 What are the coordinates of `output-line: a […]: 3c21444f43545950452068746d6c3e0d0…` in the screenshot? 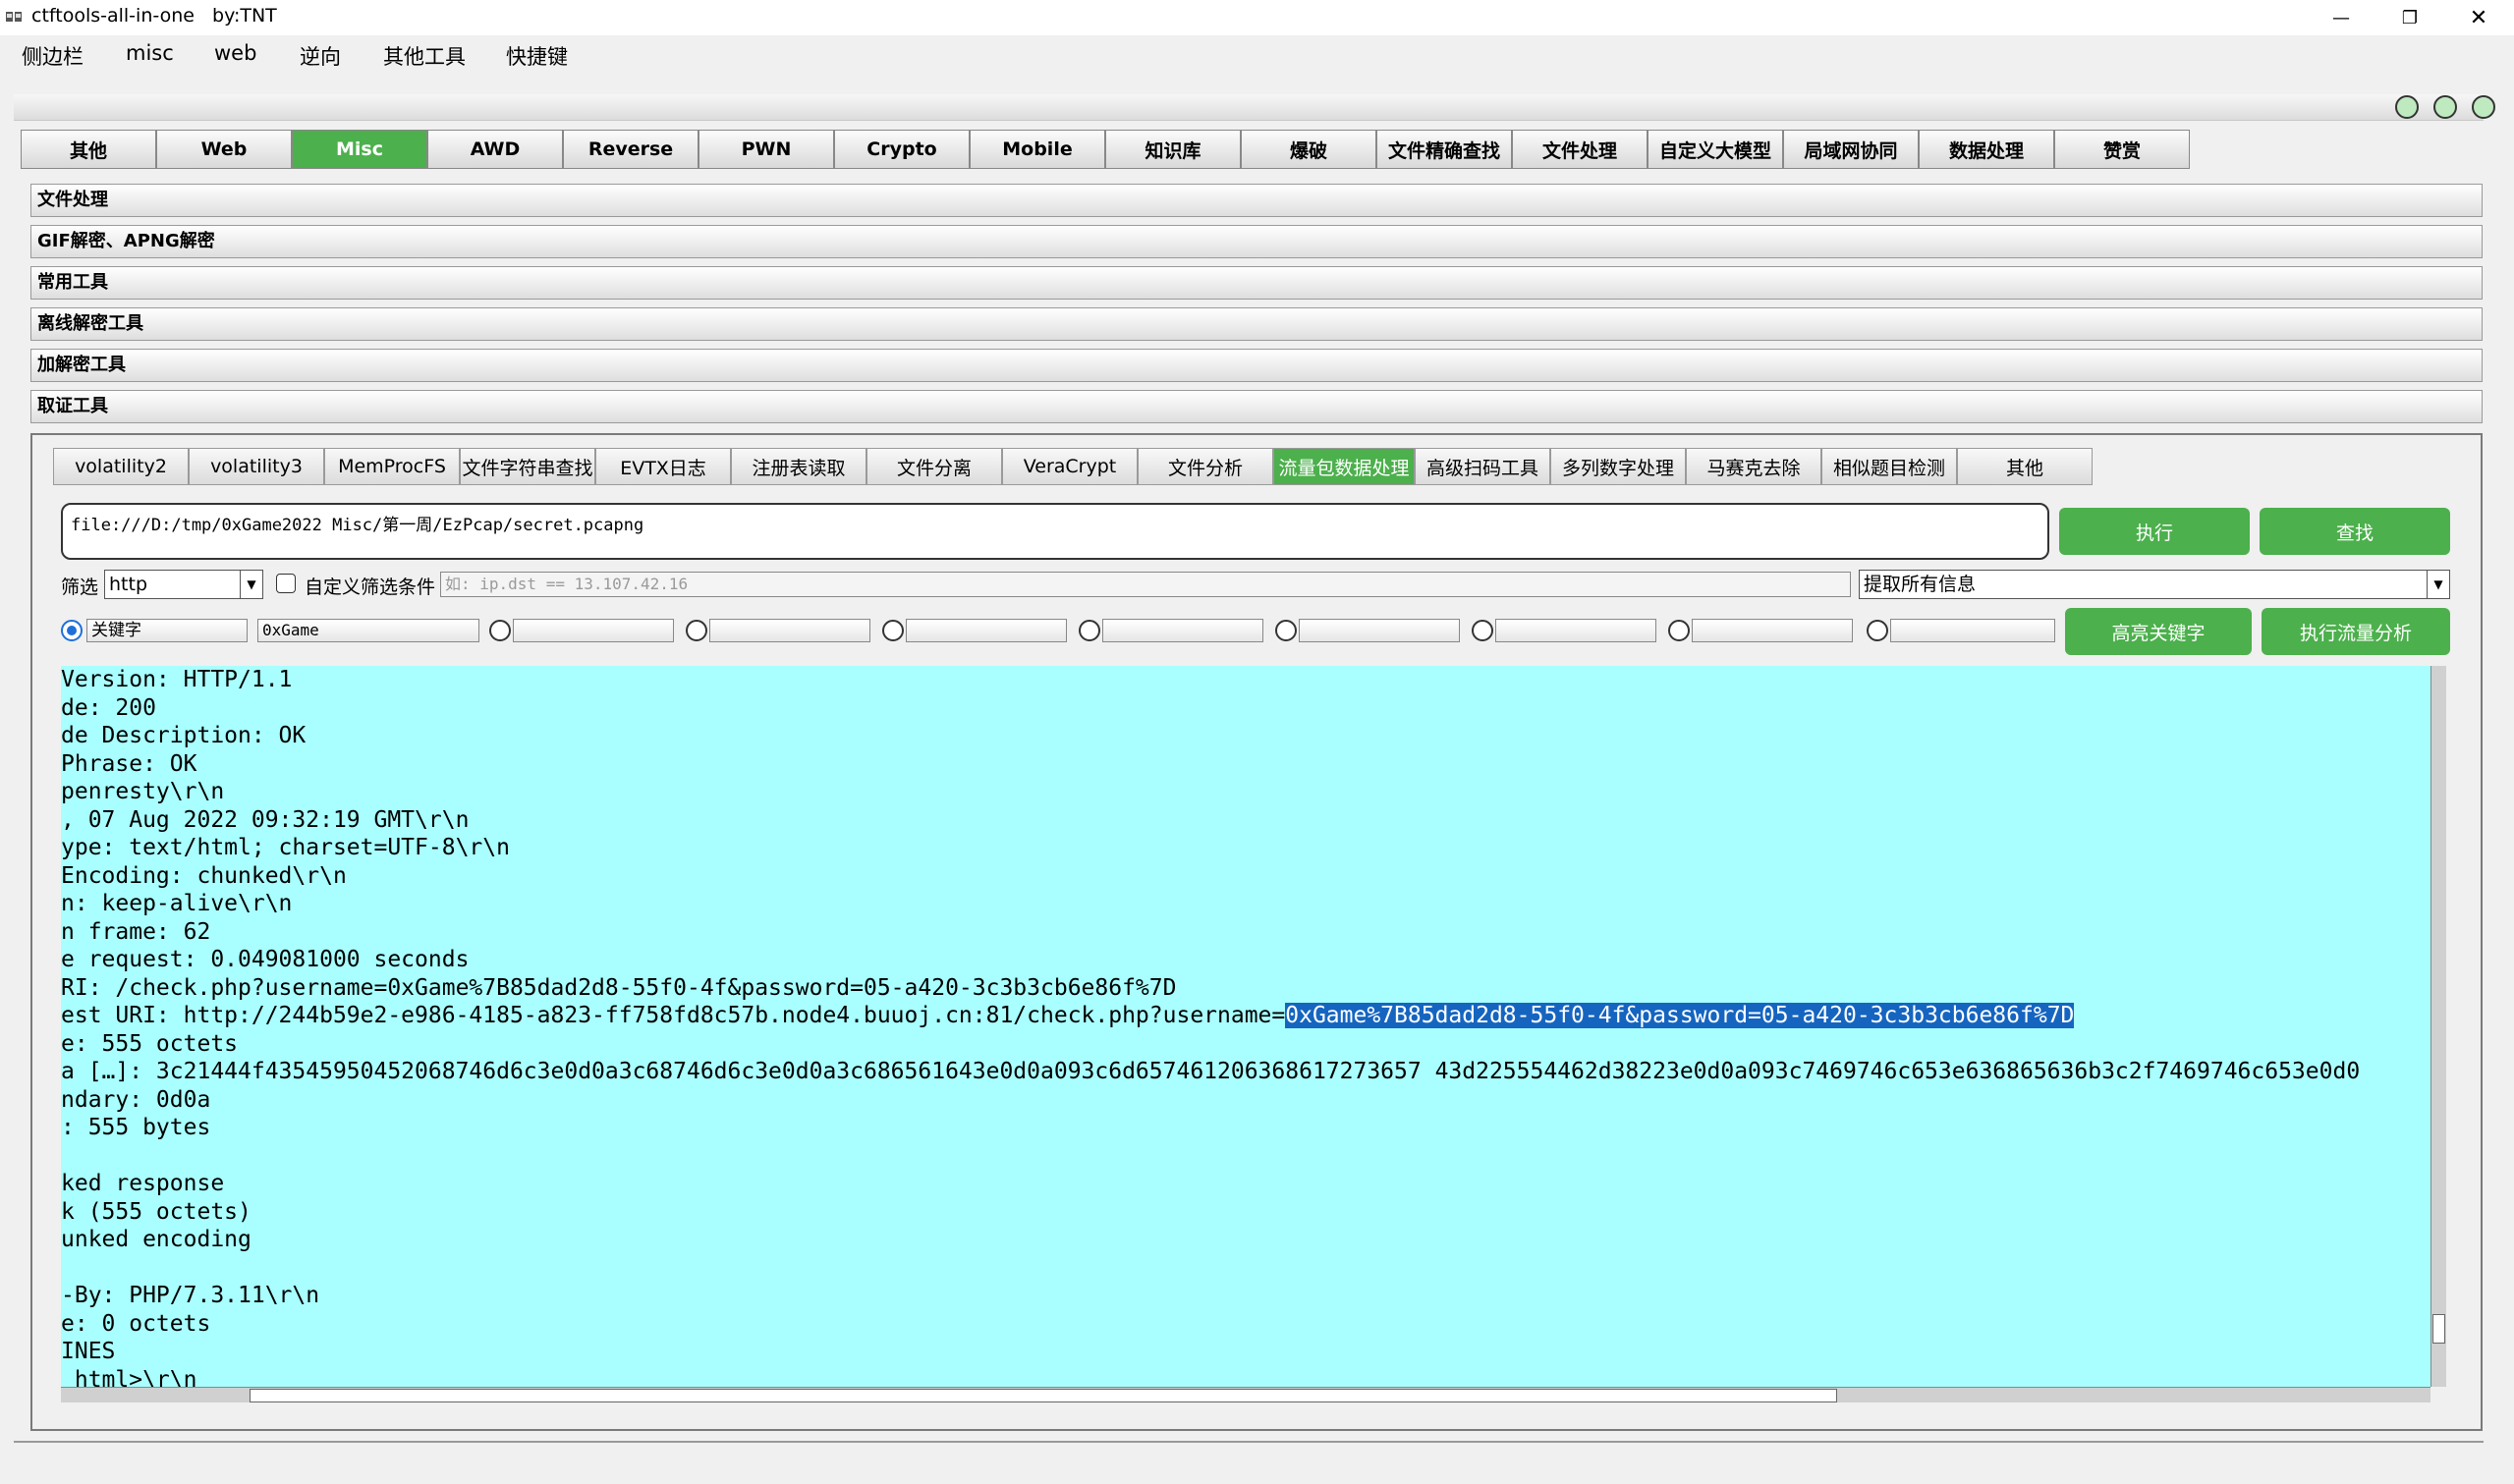 It's located at (1211, 1071).